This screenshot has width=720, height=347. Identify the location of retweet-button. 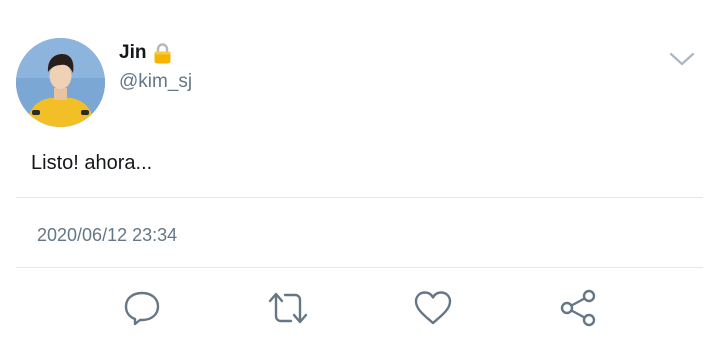
(288, 308).